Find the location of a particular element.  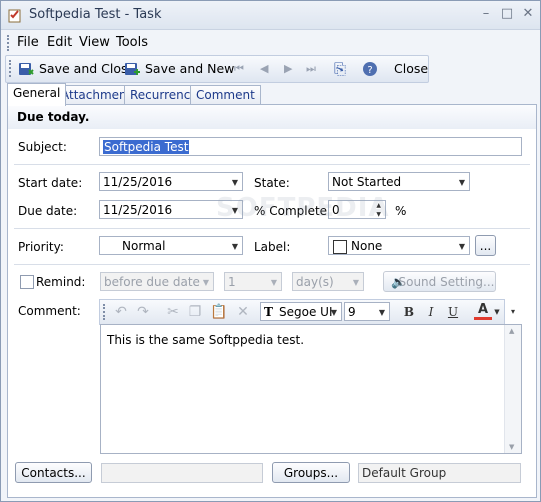

toolbar-overflow-icon: ▾ is located at coordinates (513, 311).